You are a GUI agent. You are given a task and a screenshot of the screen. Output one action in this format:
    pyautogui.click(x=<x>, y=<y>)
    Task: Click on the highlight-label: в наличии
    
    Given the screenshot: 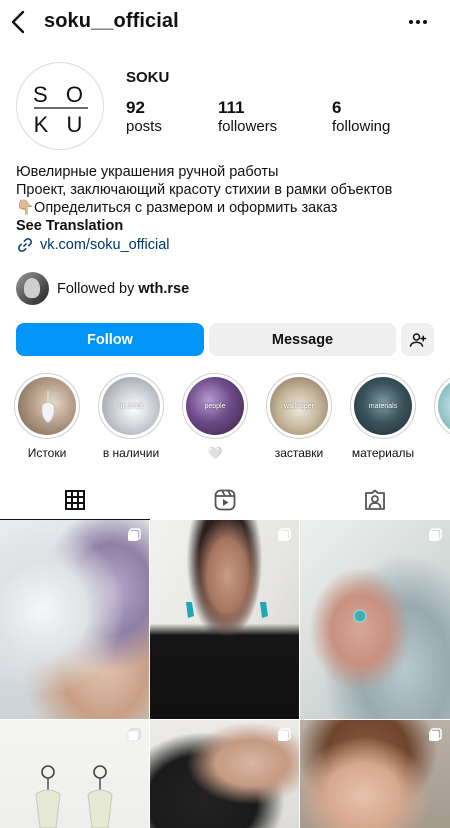 What is the action you would take?
    pyautogui.click(x=131, y=453)
    